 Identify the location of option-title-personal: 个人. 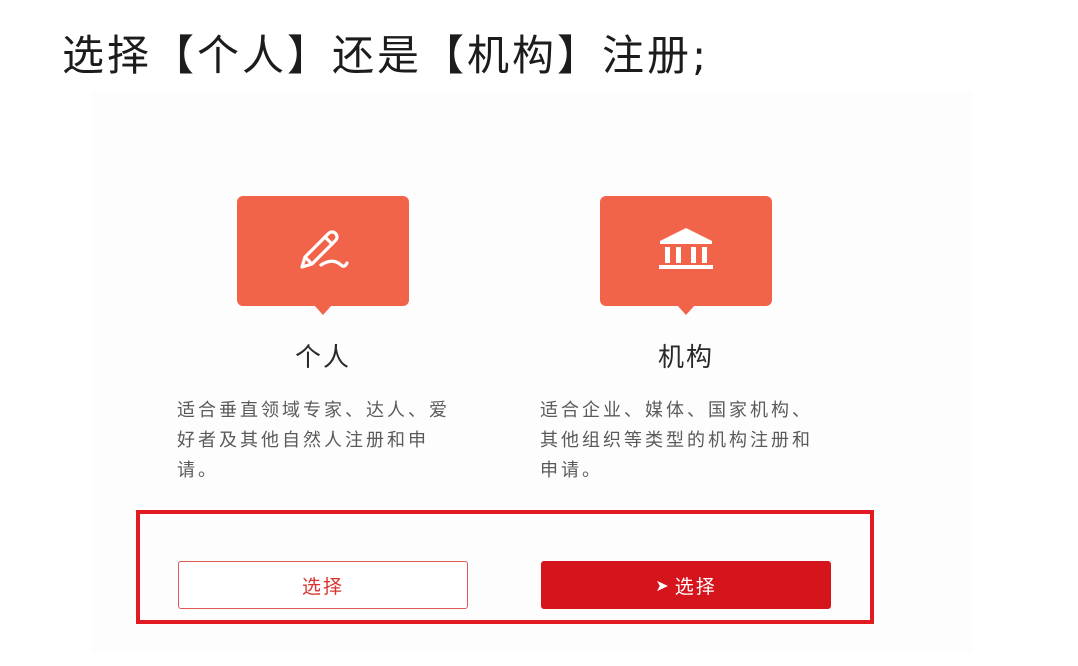
(322, 358).